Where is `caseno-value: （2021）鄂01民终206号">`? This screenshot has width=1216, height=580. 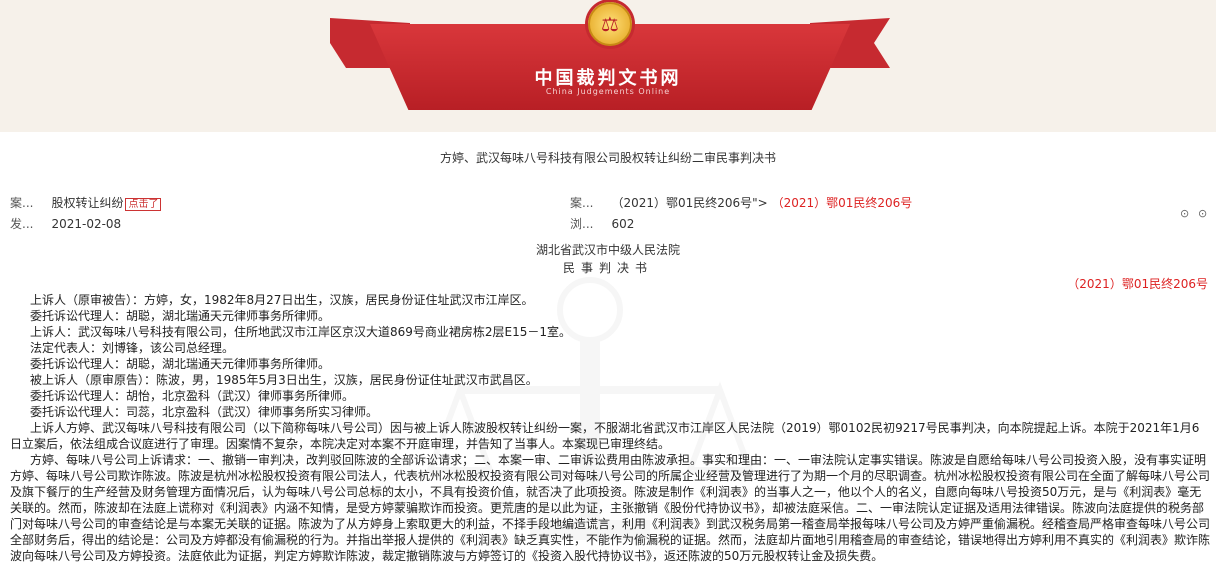
caseno-value: （2021）鄂01民终206号"> is located at coordinates (691, 203).